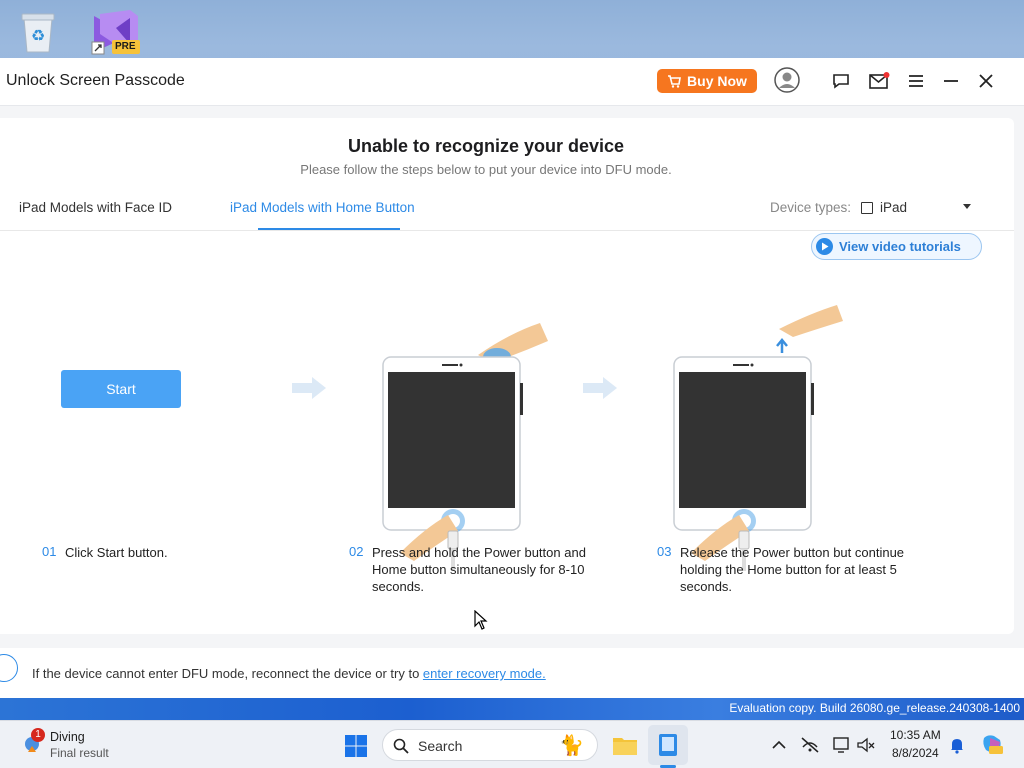  What do you see at coordinates (490, 745) in the screenshot?
I see `taskbar-search: Search 🐈` at bounding box center [490, 745].